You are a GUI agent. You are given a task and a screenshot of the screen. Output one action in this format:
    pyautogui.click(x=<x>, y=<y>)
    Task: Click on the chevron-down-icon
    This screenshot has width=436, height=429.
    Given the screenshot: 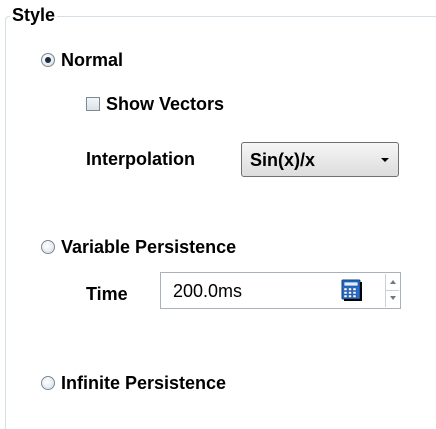 What is the action you would take?
    pyautogui.click(x=385, y=160)
    